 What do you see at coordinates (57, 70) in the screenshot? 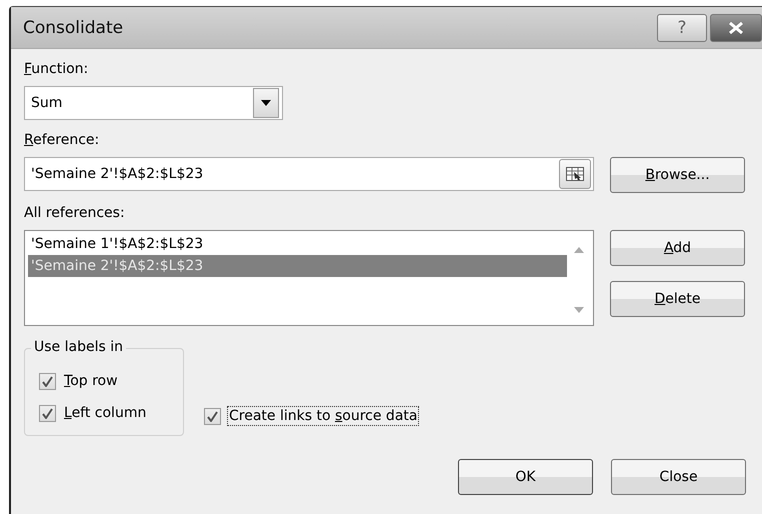
I see `function-label: Function:` at bounding box center [57, 70].